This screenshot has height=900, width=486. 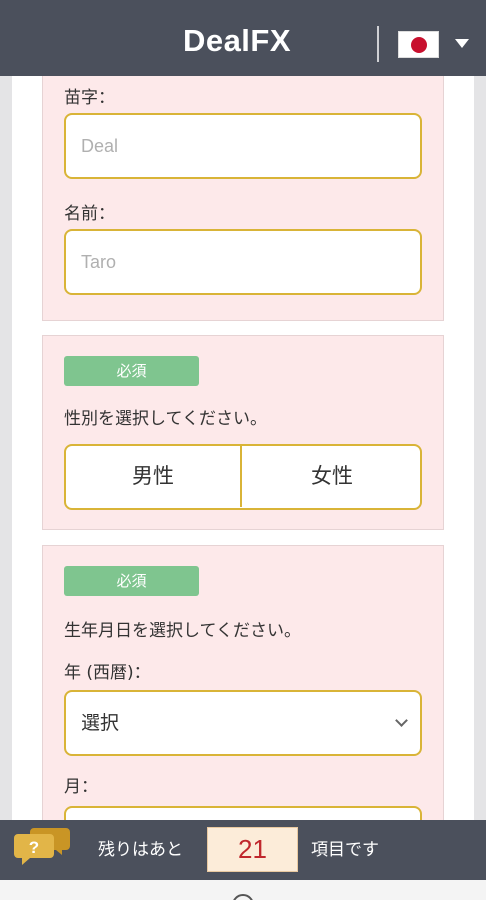 What do you see at coordinates (43, 849) in the screenshot?
I see `question-bubble-icon: ?` at bounding box center [43, 849].